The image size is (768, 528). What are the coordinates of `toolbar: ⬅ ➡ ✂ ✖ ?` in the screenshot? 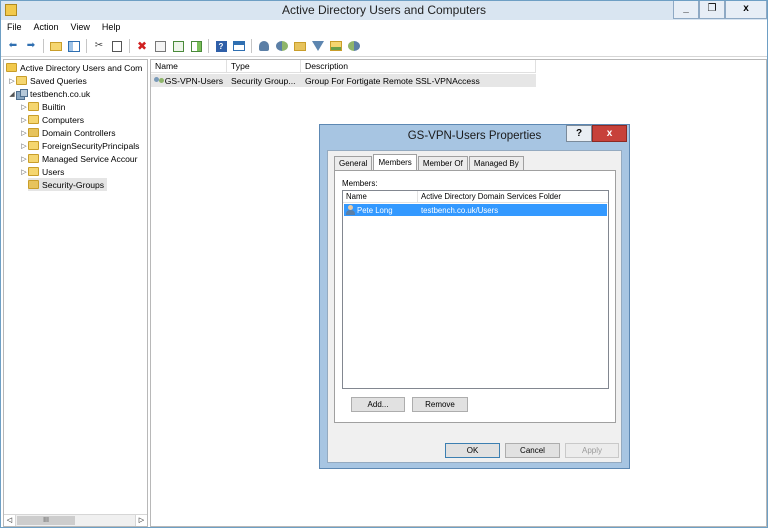 It's located at (384, 46).